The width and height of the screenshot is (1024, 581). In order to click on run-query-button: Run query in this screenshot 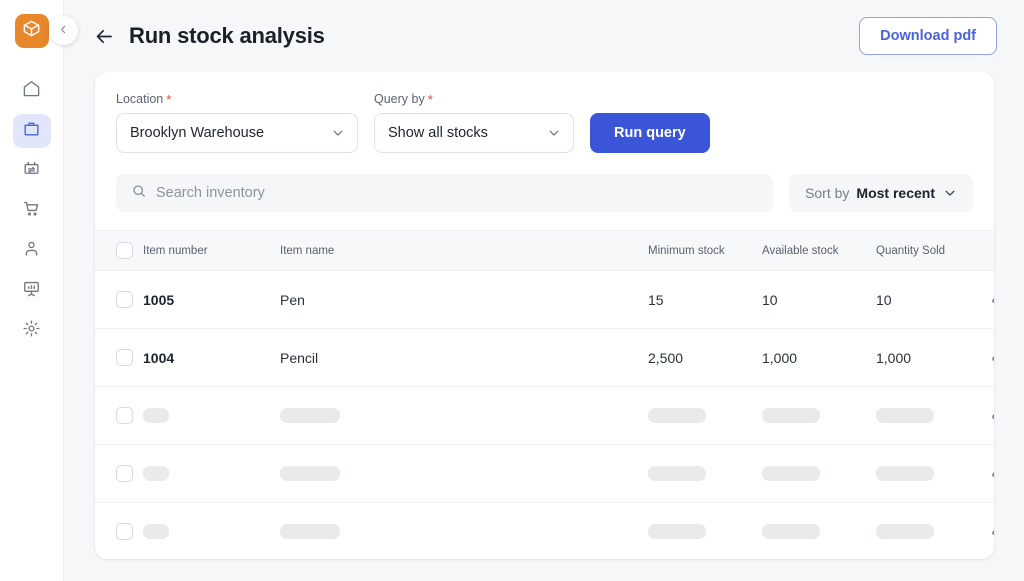, I will do `click(650, 133)`.